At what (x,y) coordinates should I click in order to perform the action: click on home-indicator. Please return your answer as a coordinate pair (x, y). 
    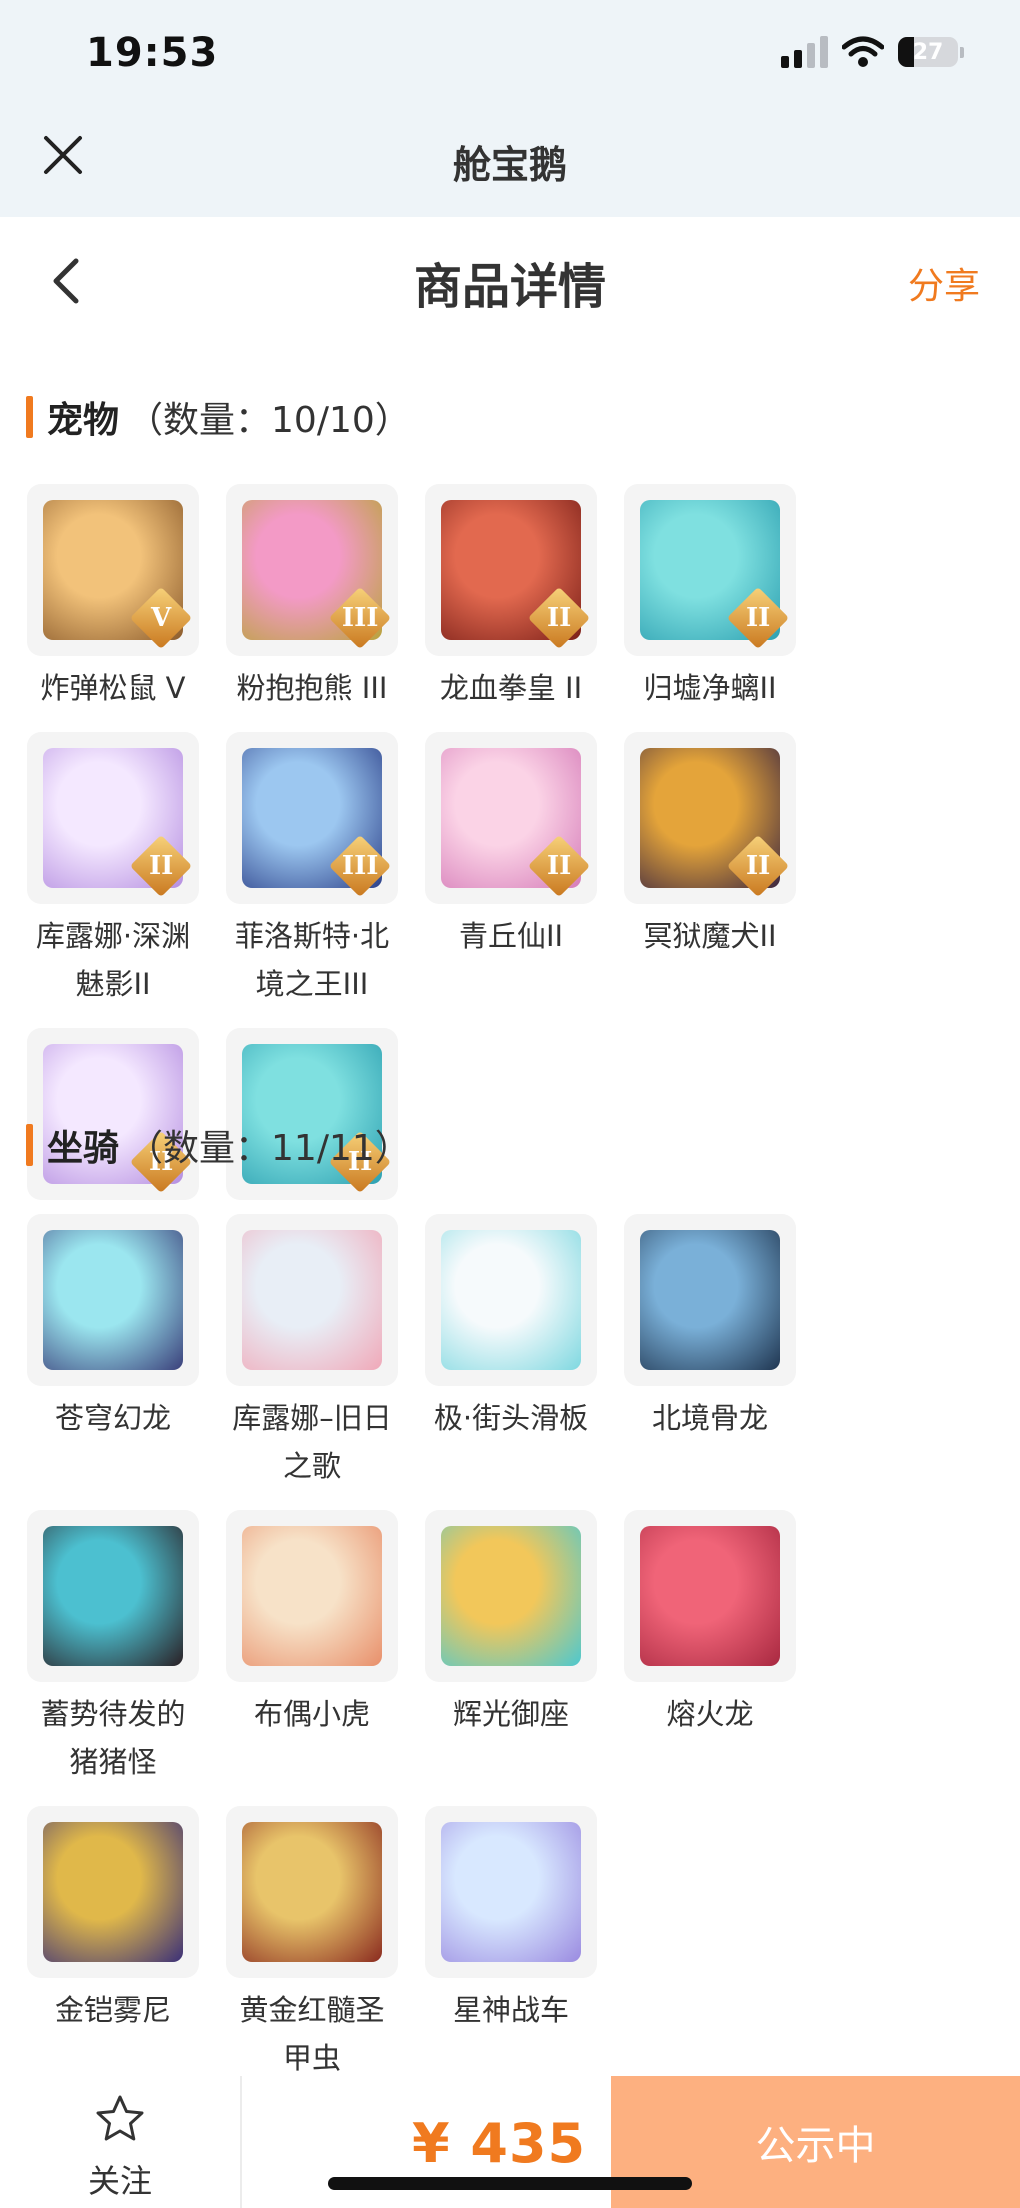
    Looking at the image, I should click on (510, 2183).